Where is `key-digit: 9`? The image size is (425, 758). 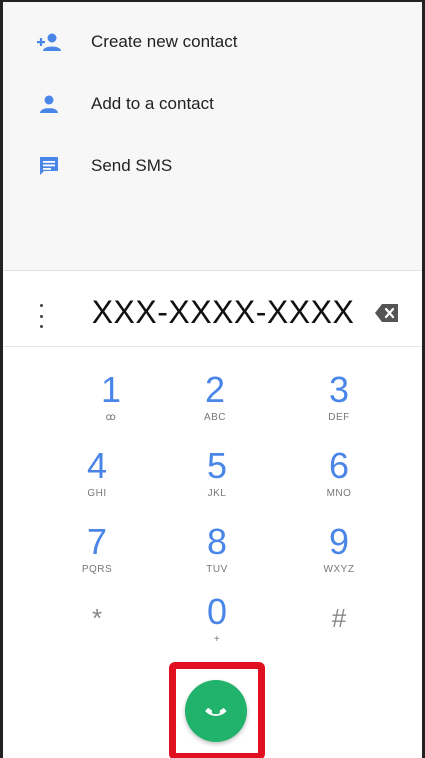 key-digit: 9 is located at coordinates (339, 541).